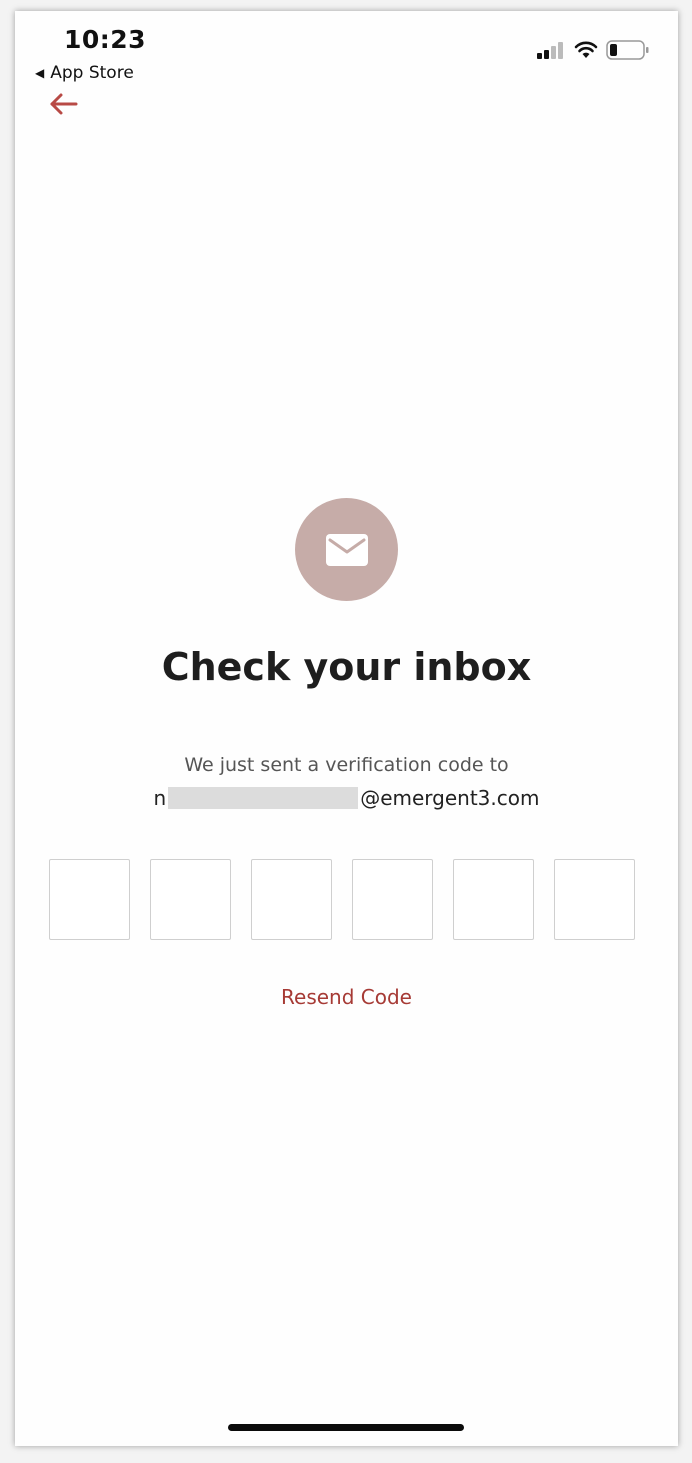 This screenshot has height=1463, width=692. I want to click on verification-message: We just sent a verification code to, so click(346, 765).